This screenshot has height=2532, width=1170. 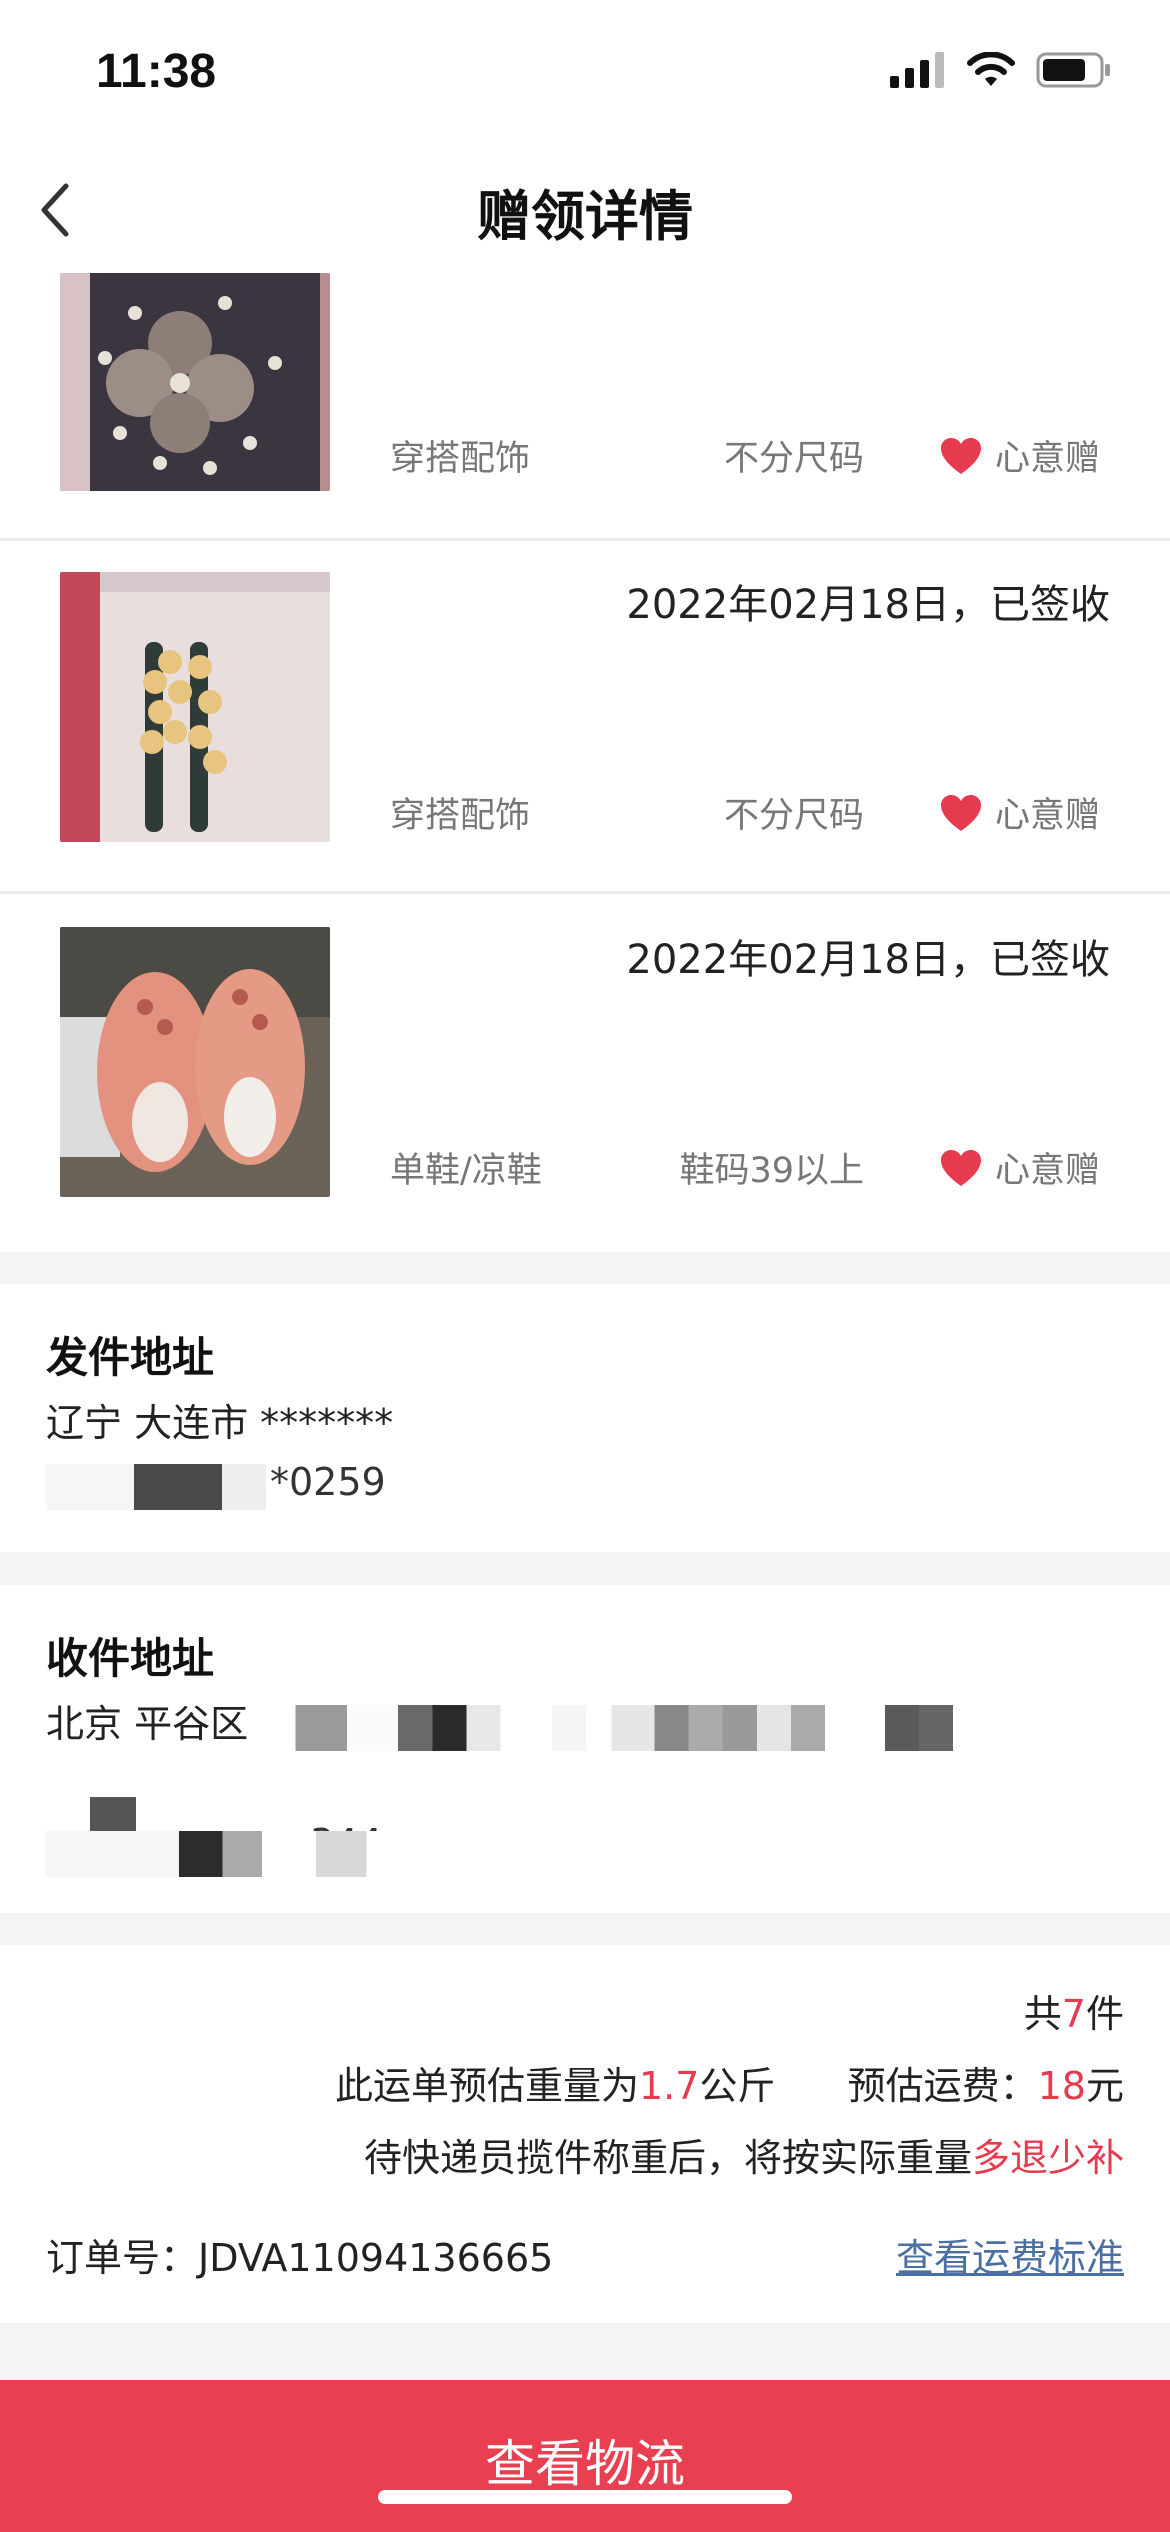 What do you see at coordinates (376, 2258) in the screenshot?
I see `order-value: JDVA11094136665` at bounding box center [376, 2258].